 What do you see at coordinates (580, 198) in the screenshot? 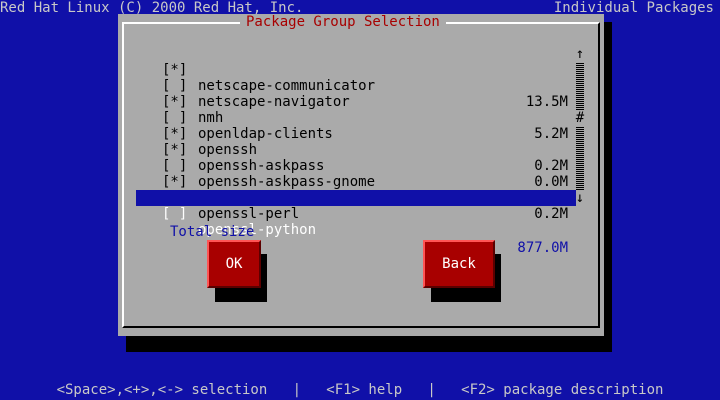
I see `scroll-down-arrow-icon: ↓` at bounding box center [580, 198].